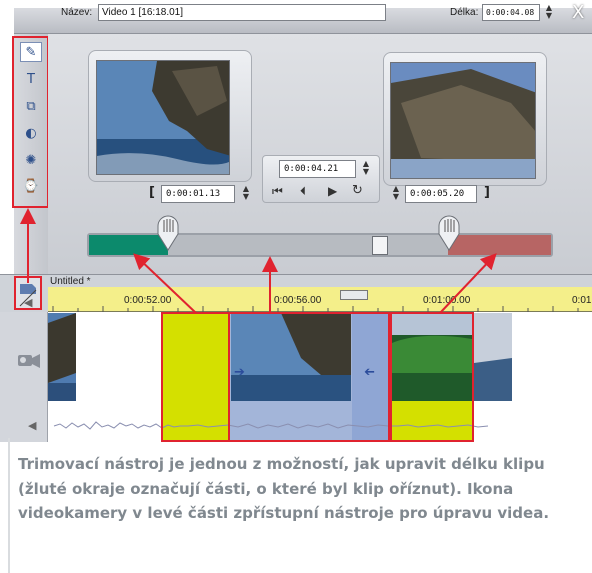 The image size is (592, 573). Describe the element at coordinates (9, 505) in the screenshot. I see `caption-rule` at that location.